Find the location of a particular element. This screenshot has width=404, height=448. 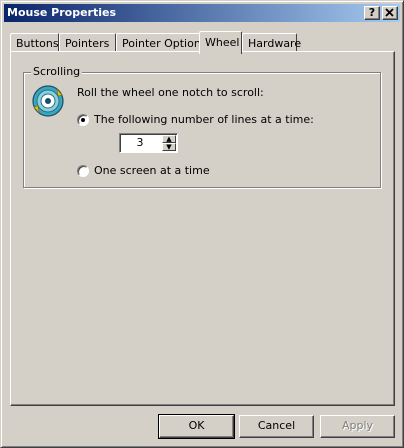

tab-pointers: Pointers is located at coordinates (87, 42).